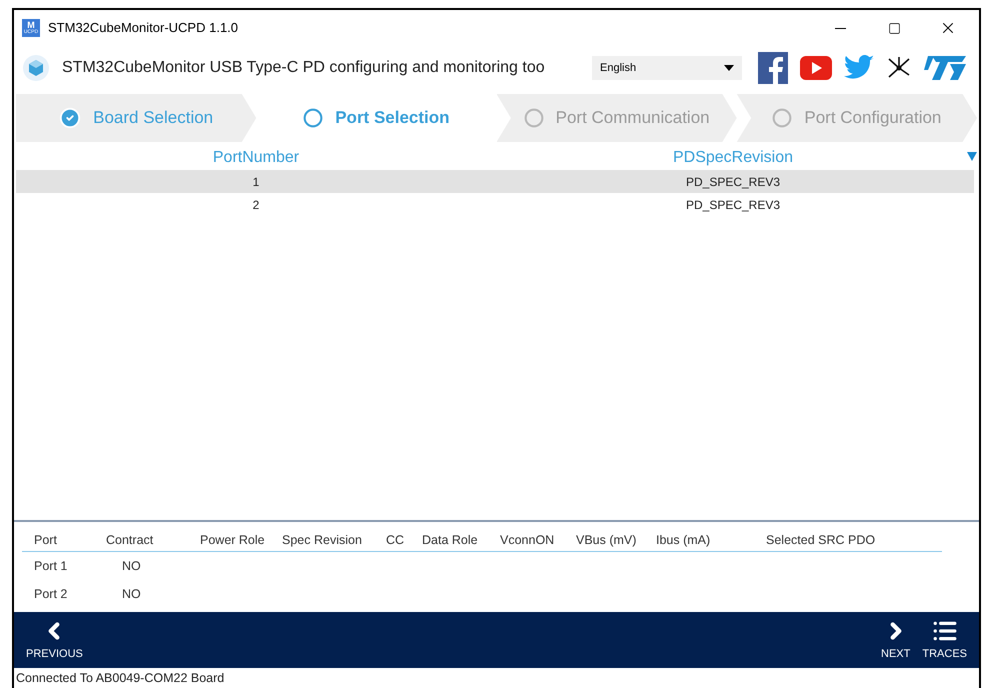 Image resolution: width=987 pixels, height=688 pixels. Describe the element at coordinates (683, 541) in the screenshot. I see `column-header: Ibus (mA)` at that location.